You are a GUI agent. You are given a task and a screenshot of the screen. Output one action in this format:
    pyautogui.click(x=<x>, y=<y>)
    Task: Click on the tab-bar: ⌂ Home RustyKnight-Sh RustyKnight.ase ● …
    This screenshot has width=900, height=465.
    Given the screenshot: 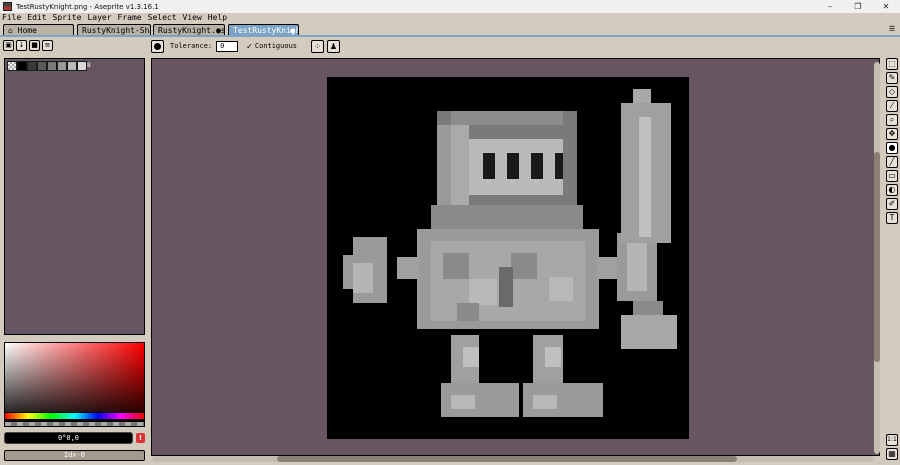 What is the action you would take?
    pyautogui.click(x=450, y=30)
    